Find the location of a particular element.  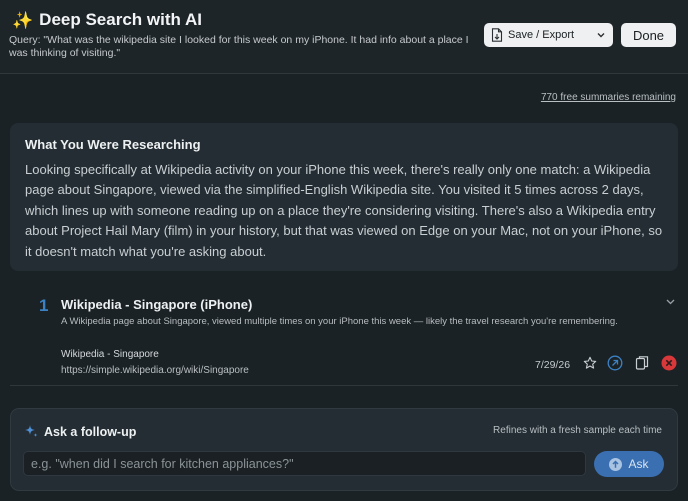

sparkle-icon is located at coordinates (31, 431).